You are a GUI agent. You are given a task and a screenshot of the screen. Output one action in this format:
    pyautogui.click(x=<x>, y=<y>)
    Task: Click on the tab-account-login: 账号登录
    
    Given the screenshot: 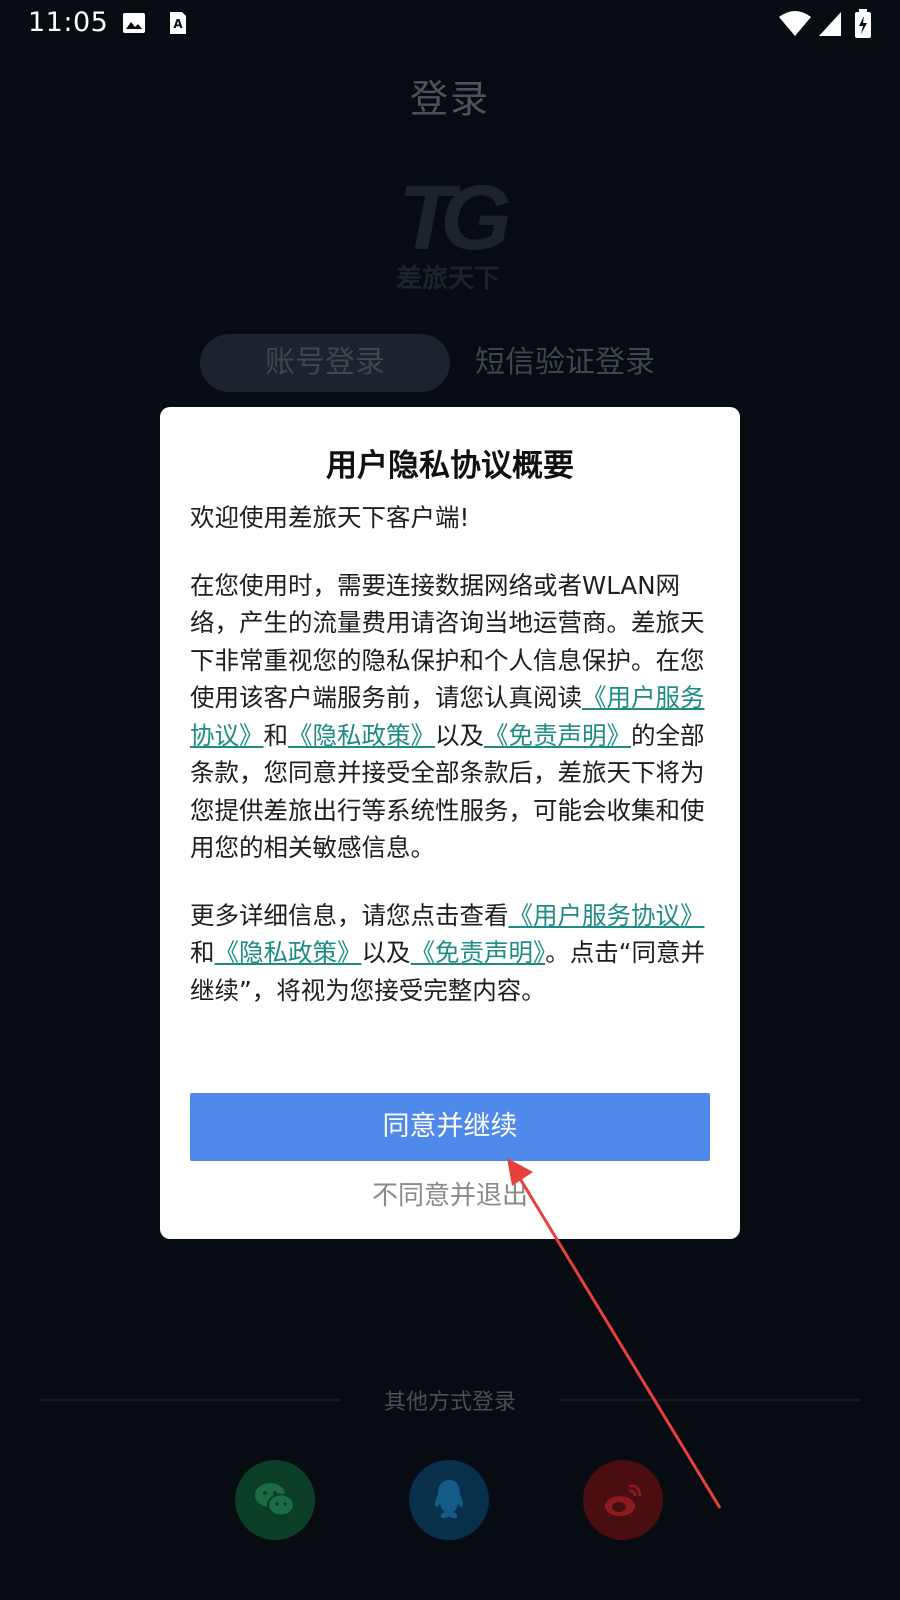 What is the action you would take?
    pyautogui.click(x=325, y=363)
    